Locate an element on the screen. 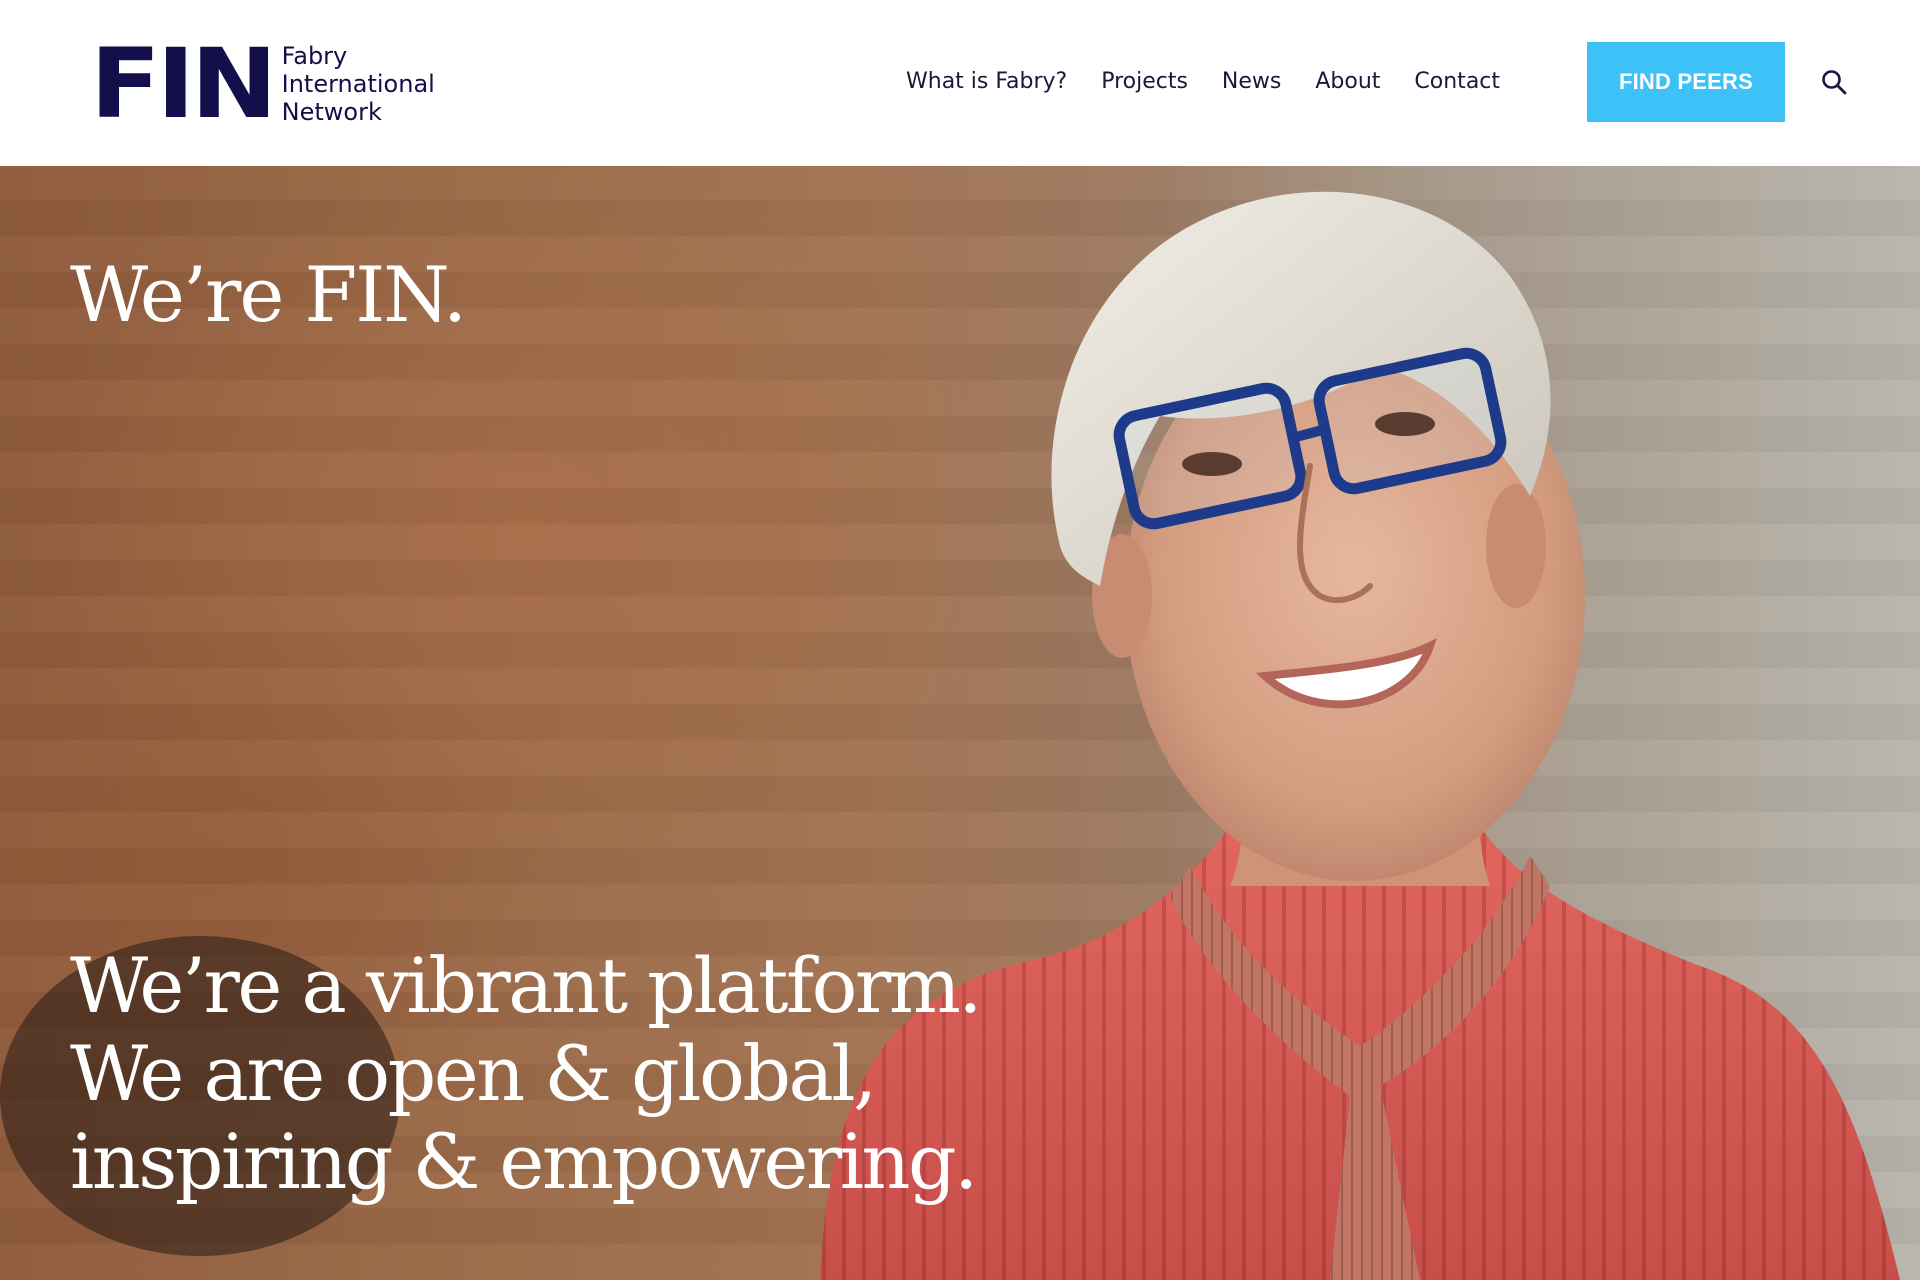  hero-tagline-line: We are open & global, is located at coordinates (473, 1073).